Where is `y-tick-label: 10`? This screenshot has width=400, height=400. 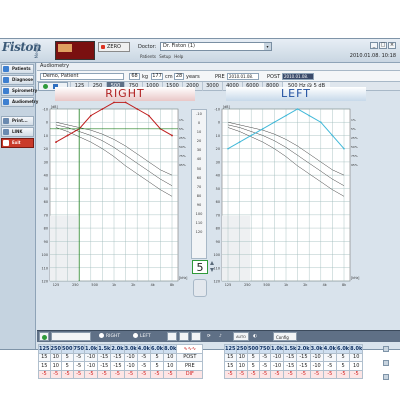 y-tick-label: 10 is located at coordinates (46, 136).